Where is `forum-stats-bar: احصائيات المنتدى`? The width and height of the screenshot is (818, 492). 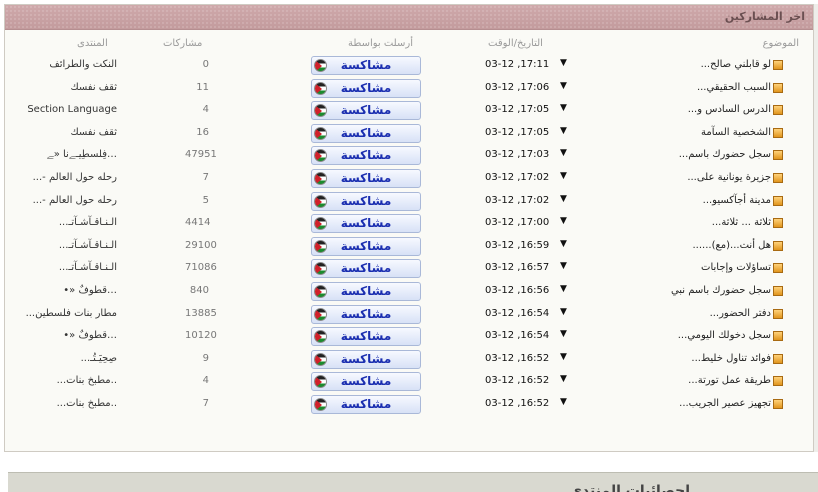 forum-stats-bar: احصائيات المنتدى is located at coordinates (413, 482).